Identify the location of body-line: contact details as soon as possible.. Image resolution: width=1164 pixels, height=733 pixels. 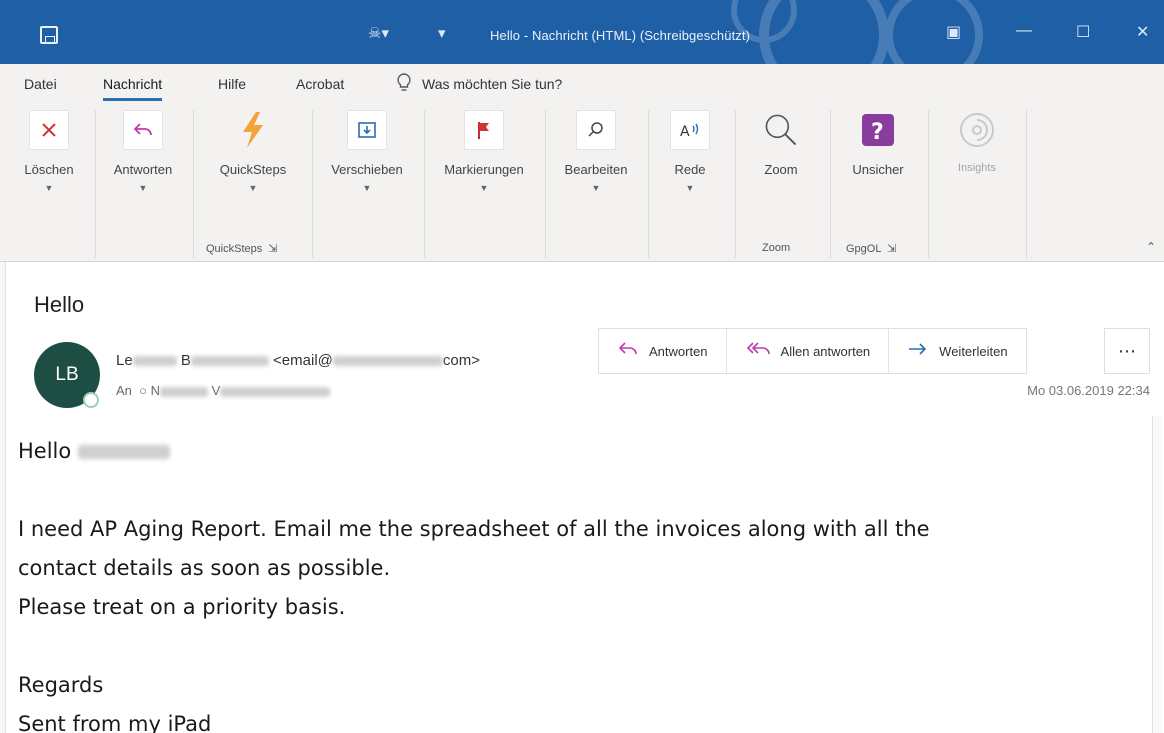
(204, 568).